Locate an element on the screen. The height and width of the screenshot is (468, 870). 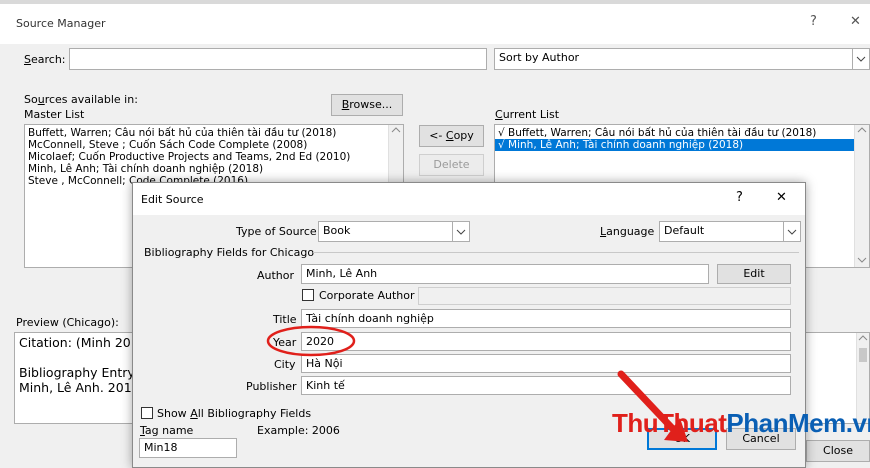
watermark-part1: ThuThuat is located at coordinates (669, 423).